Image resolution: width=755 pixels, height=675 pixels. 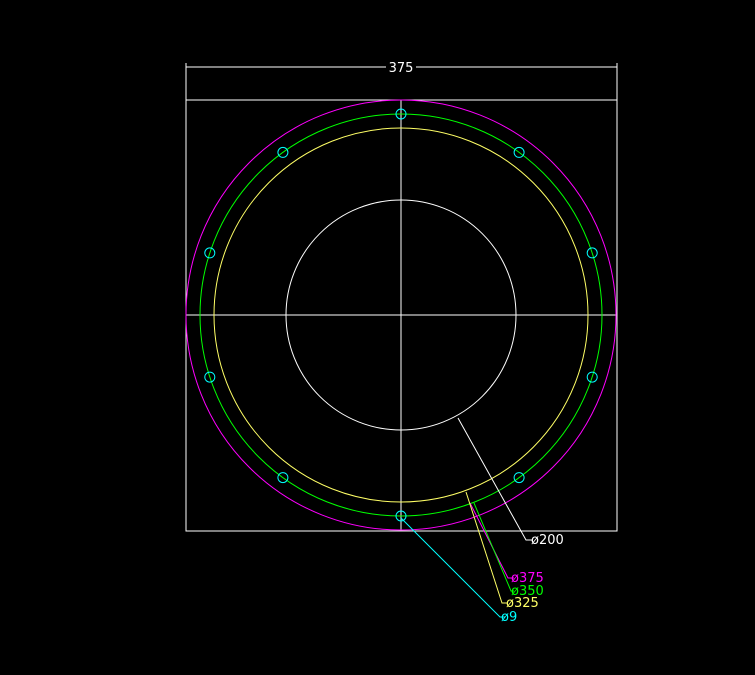 I want to click on leader-d200, so click(x=495, y=479).